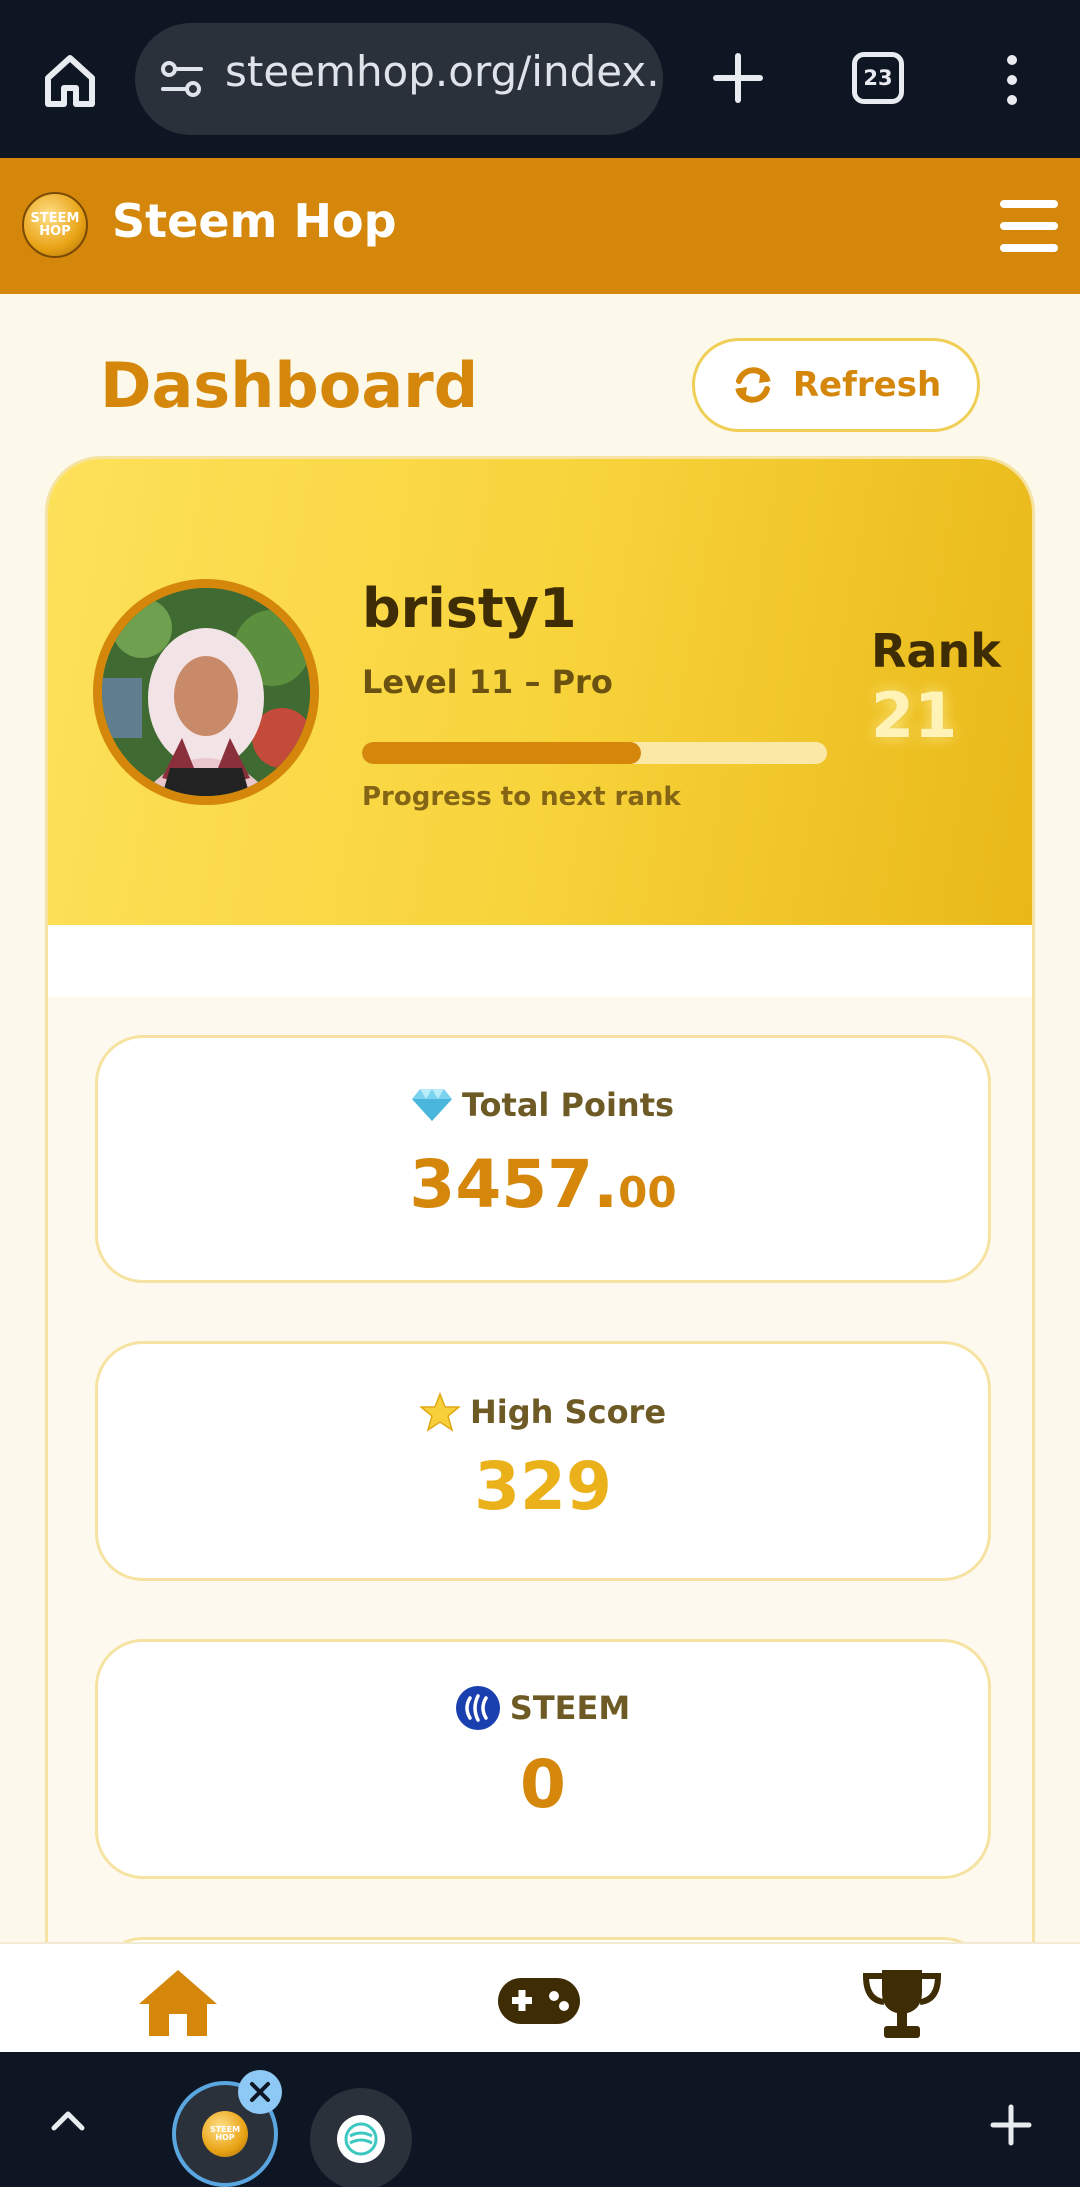 The image size is (1080, 2187). What do you see at coordinates (540, 2119) in the screenshot?
I see `tab-strip: STEEM HOP` at bounding box center [540, 2119].